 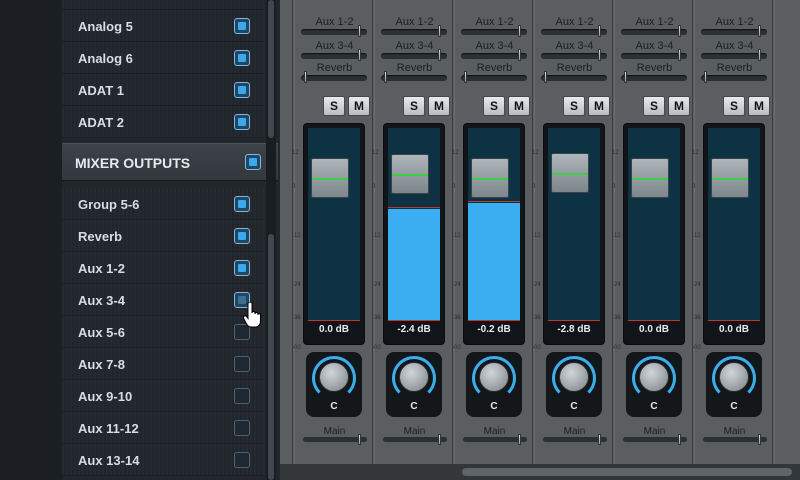 I want to click on sidebar-item-reverb: Reverb, so click(x=163, y=236).